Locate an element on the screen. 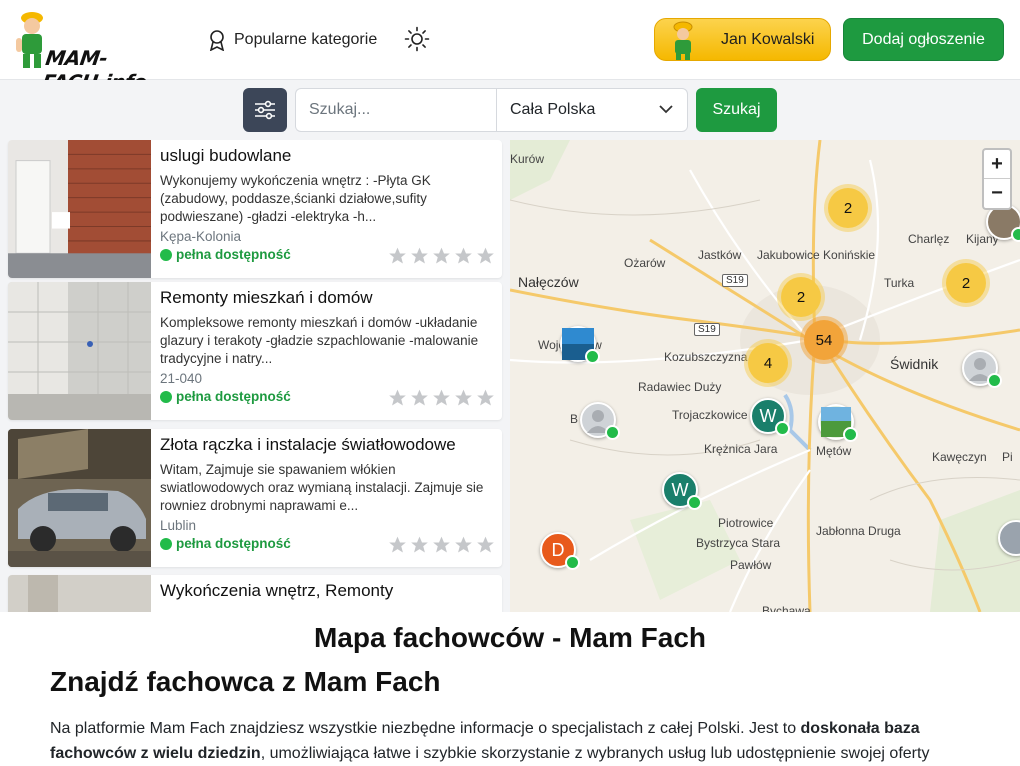  map-town-label: Ożarów is located at coordinates (645, 263).